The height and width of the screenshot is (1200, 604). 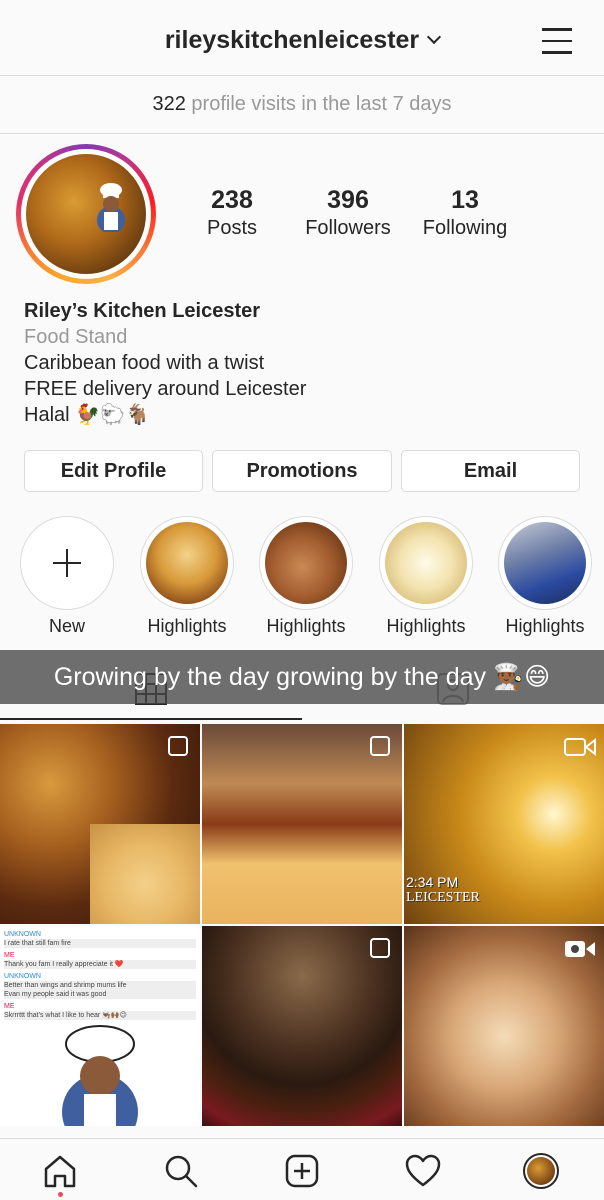 I want to click on bio-line: FREE delivery around Leicester, so click(x=165, y=389).